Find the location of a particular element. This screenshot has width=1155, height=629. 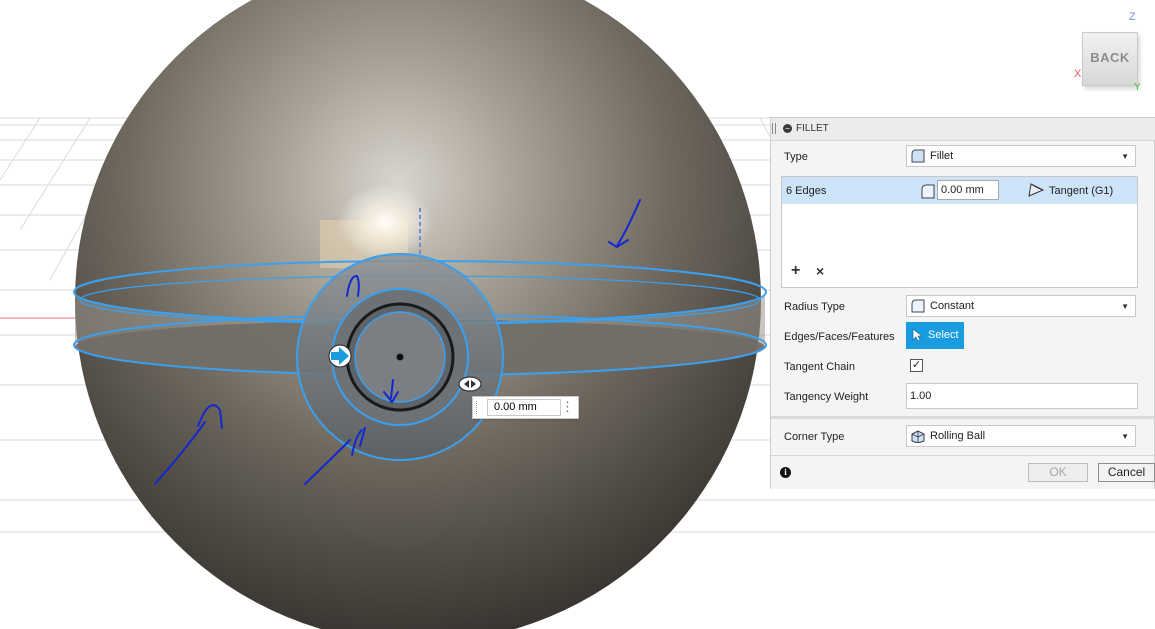

canvas-radius-input-box: 0.00 mm ⋮ is located at coordinates (525, 407).